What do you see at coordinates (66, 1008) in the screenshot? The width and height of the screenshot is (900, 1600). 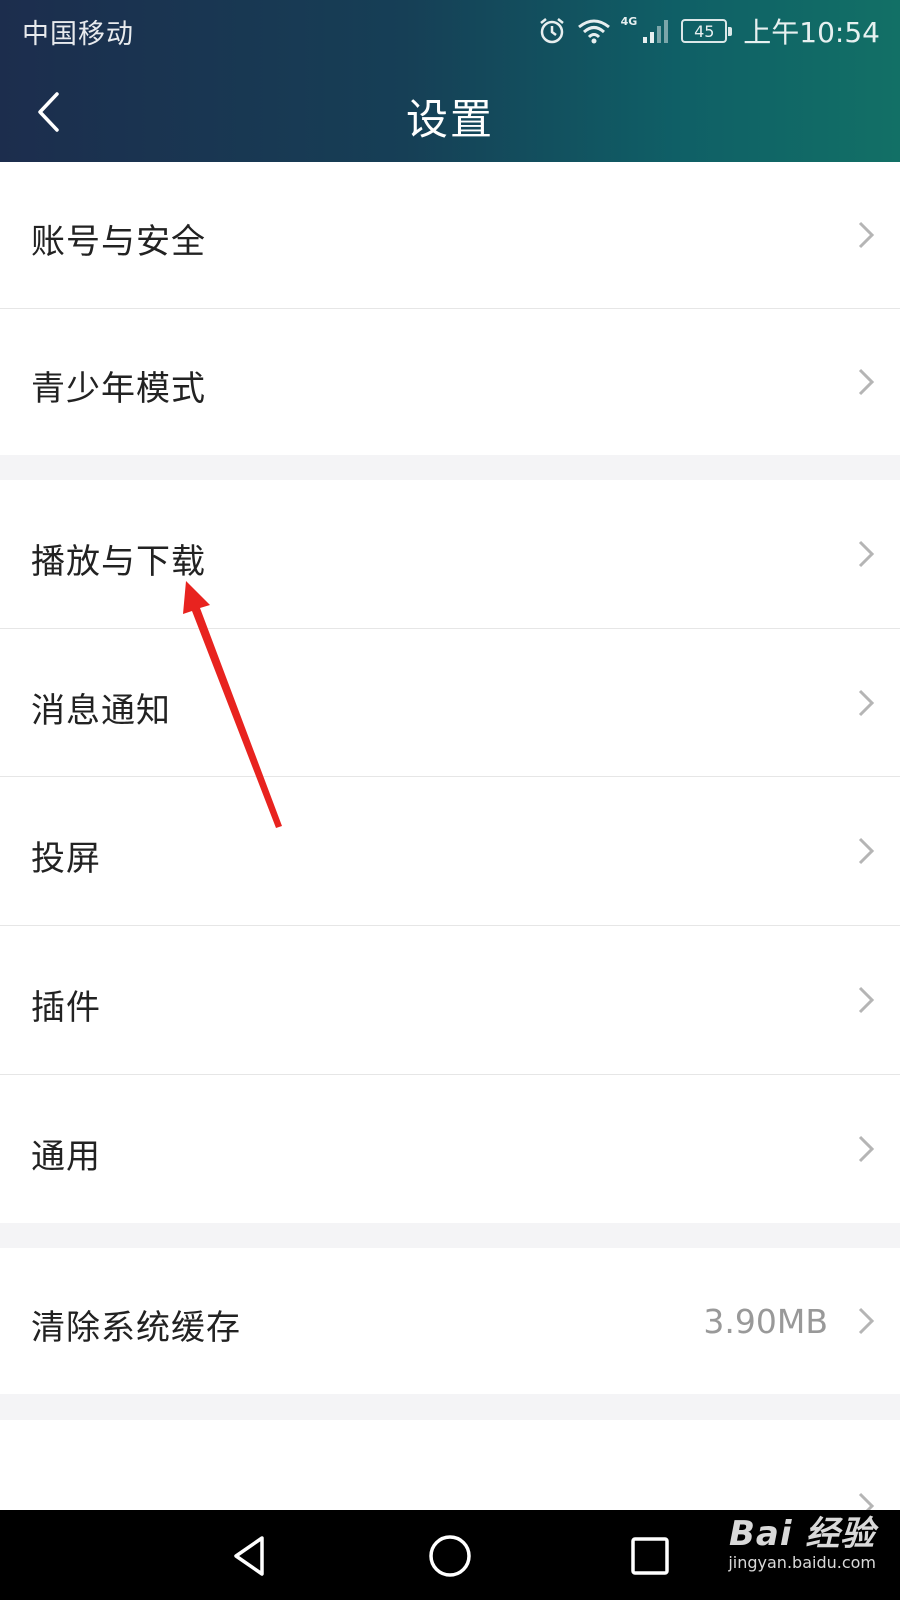 I see `settings-item-label: 插件` at bounding box center [66, 1008].